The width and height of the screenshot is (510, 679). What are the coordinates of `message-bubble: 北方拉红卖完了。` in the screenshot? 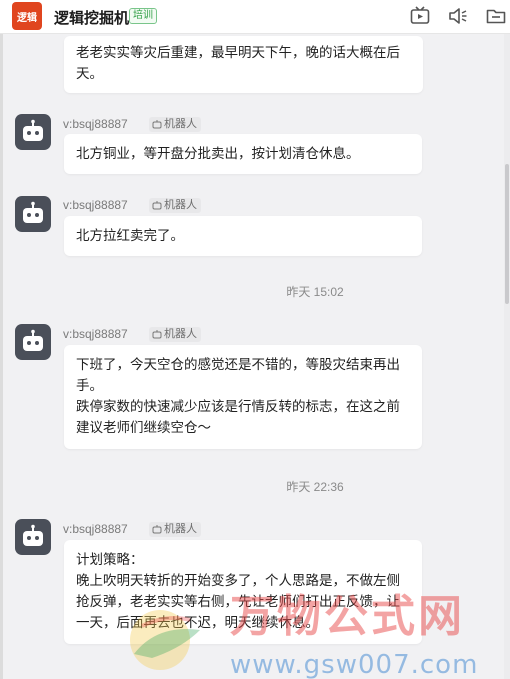 It's located at (243, 236).